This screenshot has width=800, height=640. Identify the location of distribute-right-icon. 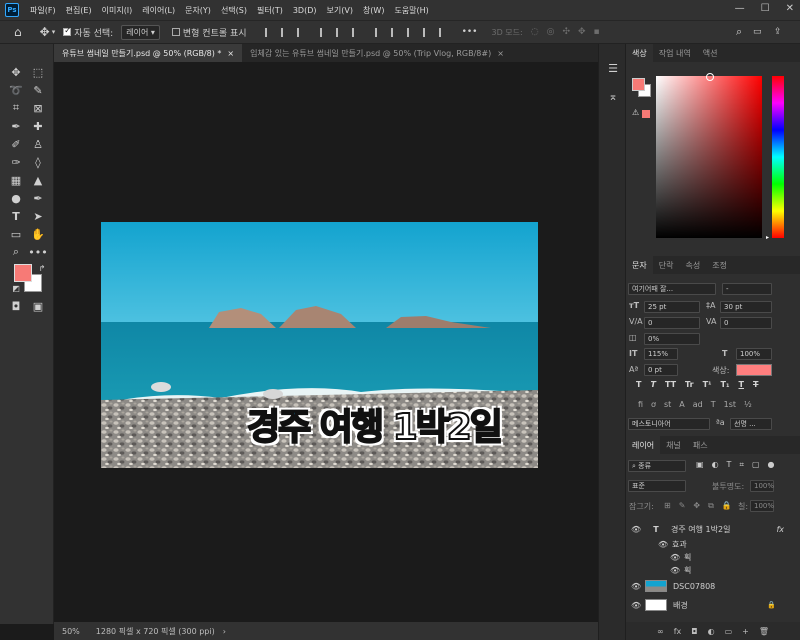
(411, 32).